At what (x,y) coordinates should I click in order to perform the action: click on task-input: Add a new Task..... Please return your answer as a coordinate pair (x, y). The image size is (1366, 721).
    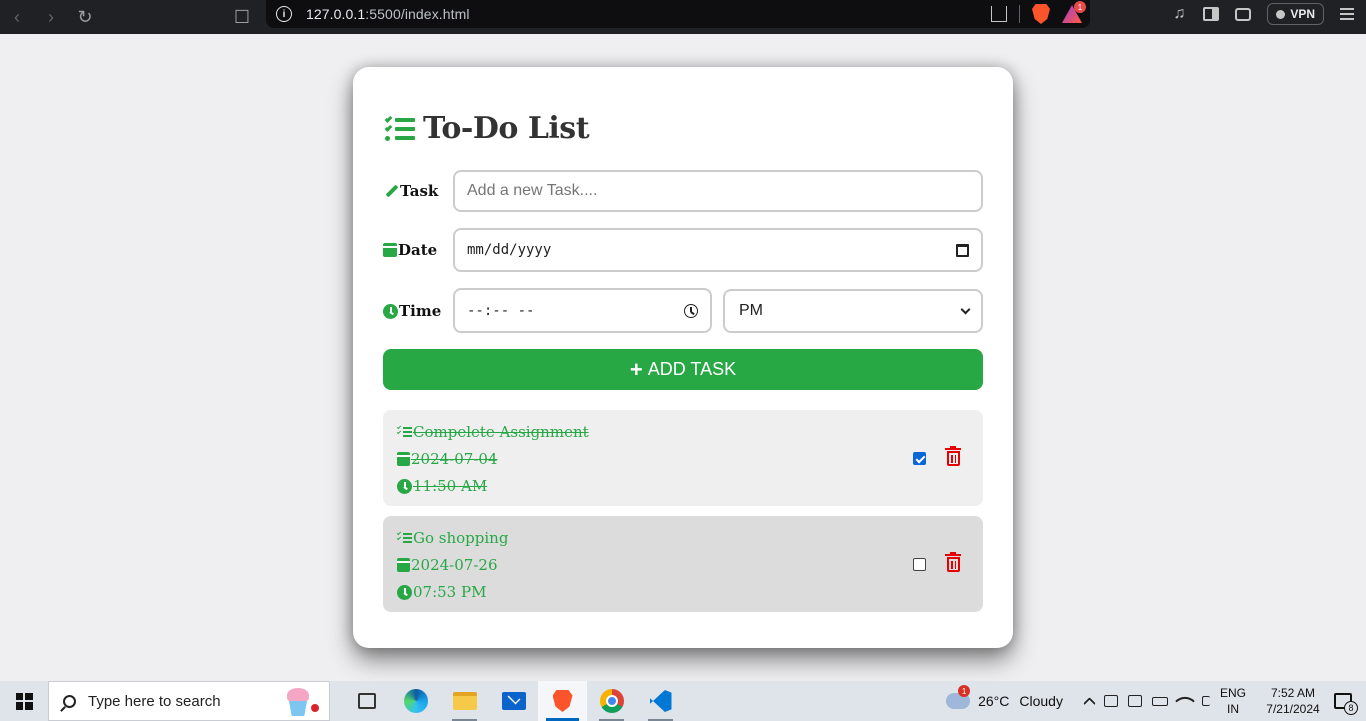
    Looking at the image, I should click on (718, 191).